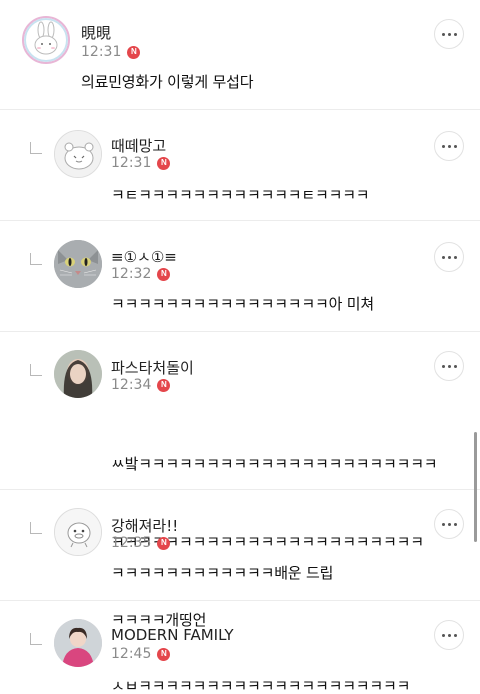 The image size is (480, 694). Describe the element at coordinates (240, 195) in the screenshot. I see `comment-text: ㅋㅌㅋㅋㅋㅋㅋㅋㅋㅋㅋㅋㅋㅋㅌㅋㅋㅋㅋ` at that location.